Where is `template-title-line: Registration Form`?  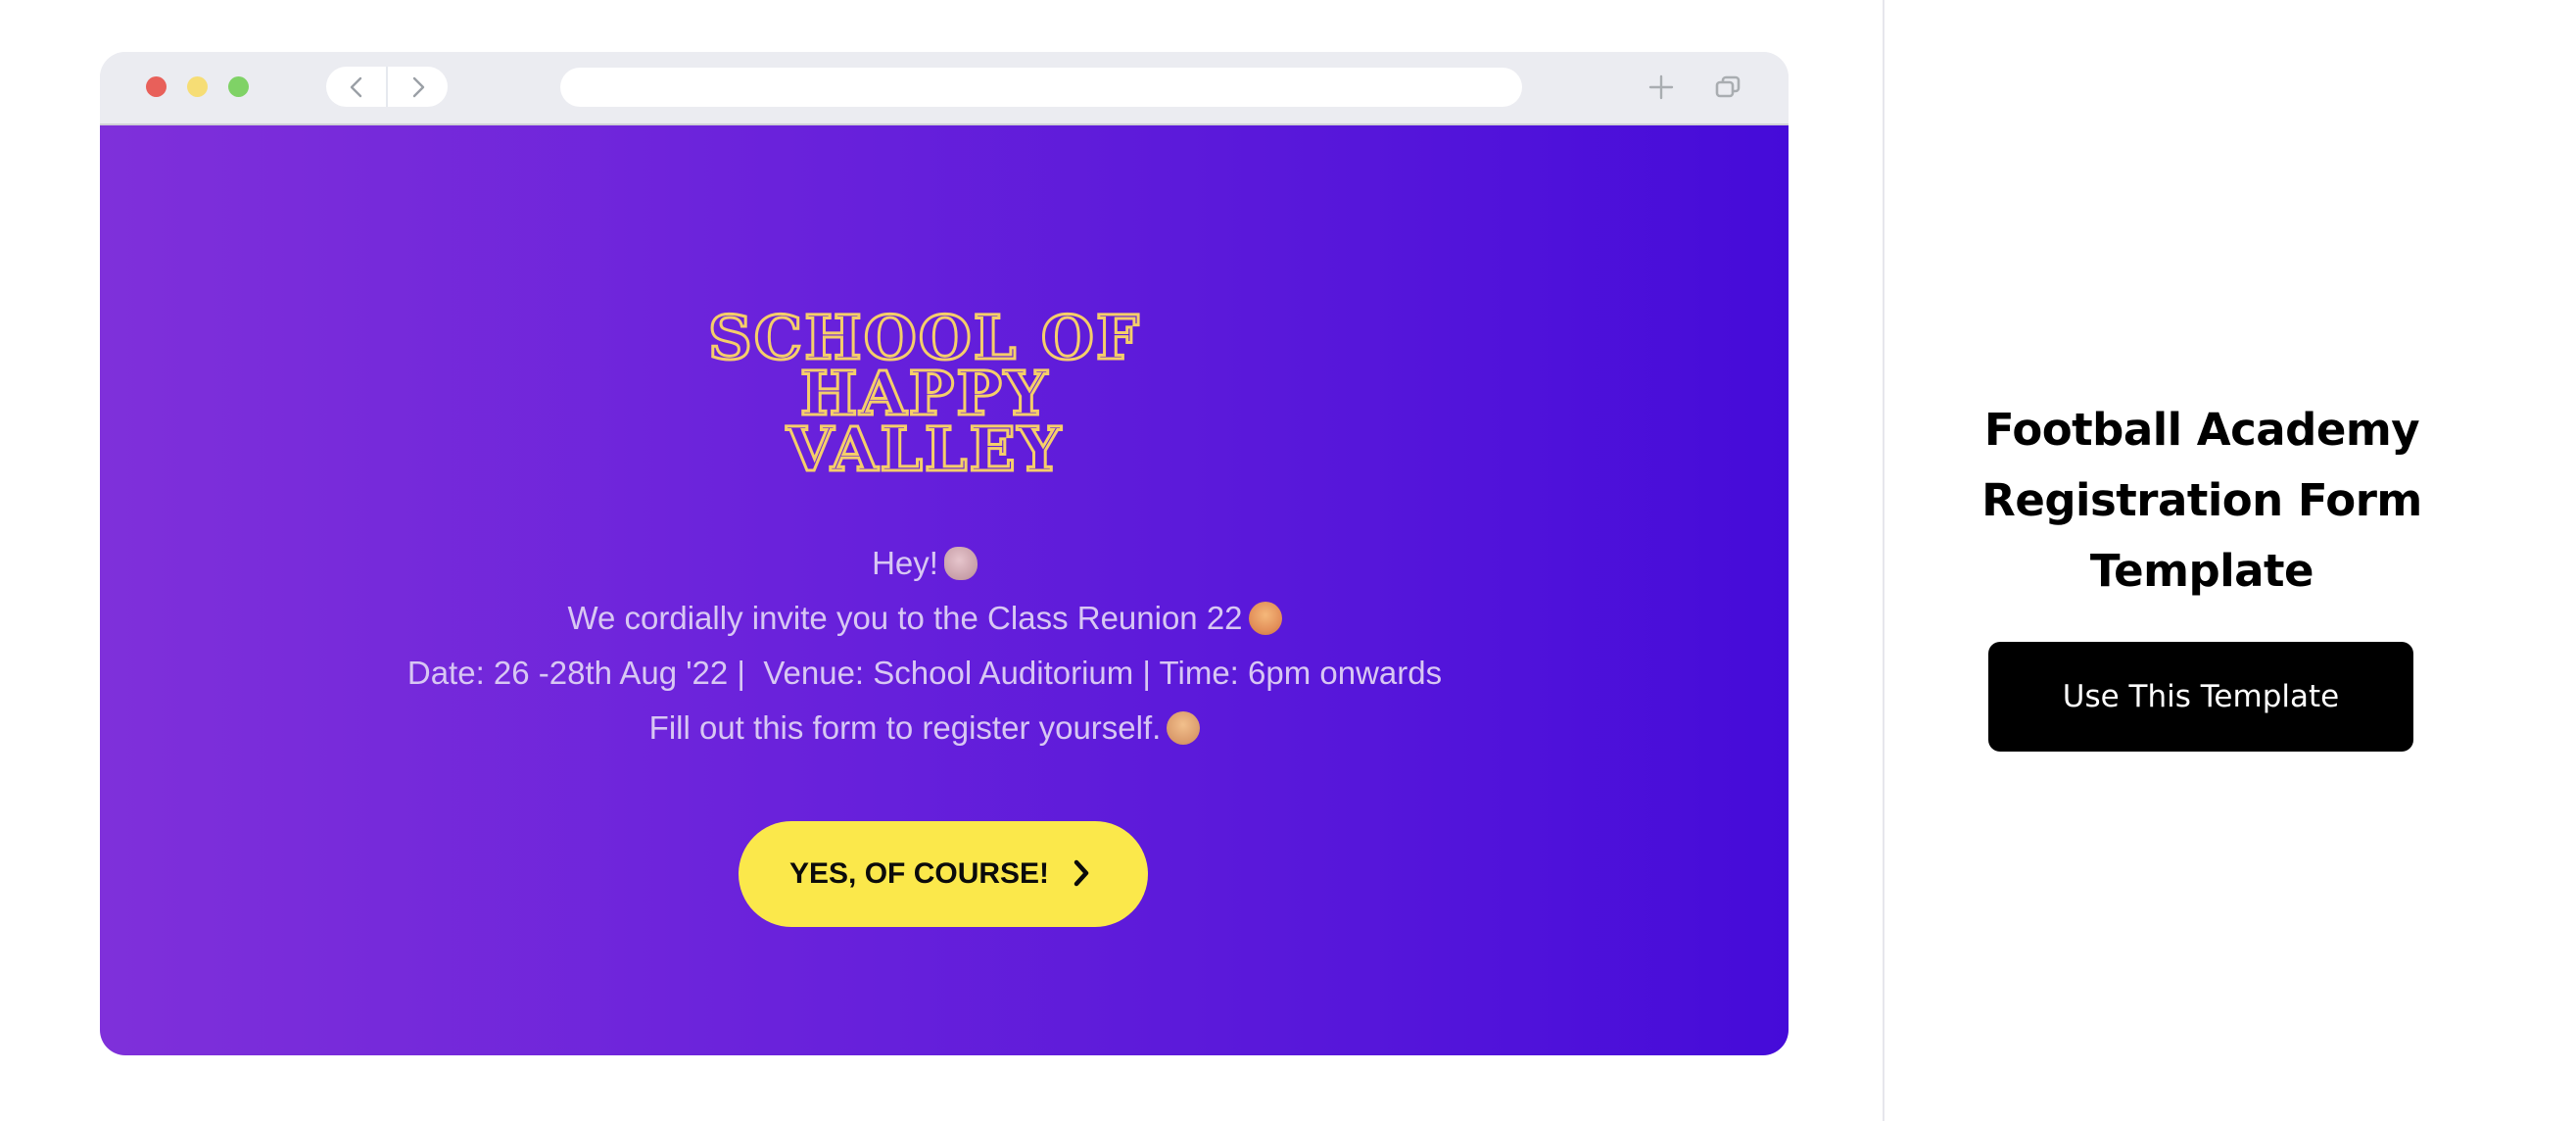 template-title-line: Registration Form is located at coordinates (2202, 500).